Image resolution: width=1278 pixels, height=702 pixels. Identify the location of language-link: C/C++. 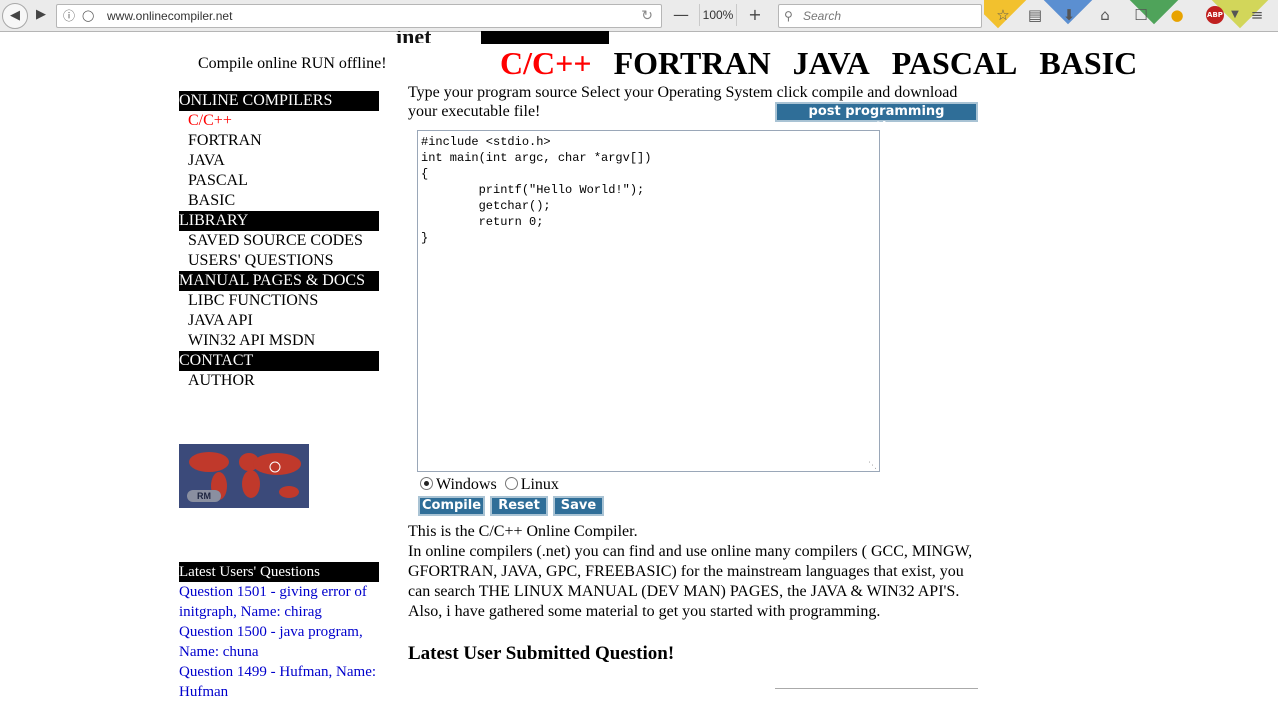
(546, 63).